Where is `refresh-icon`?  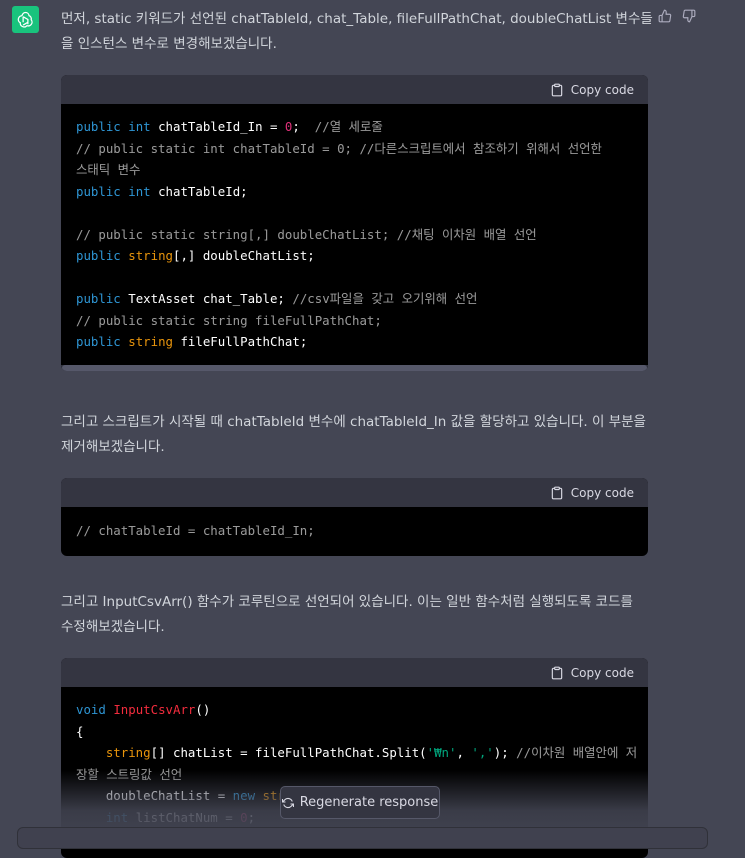 refresh-icon is located at coordinates (287, 802).